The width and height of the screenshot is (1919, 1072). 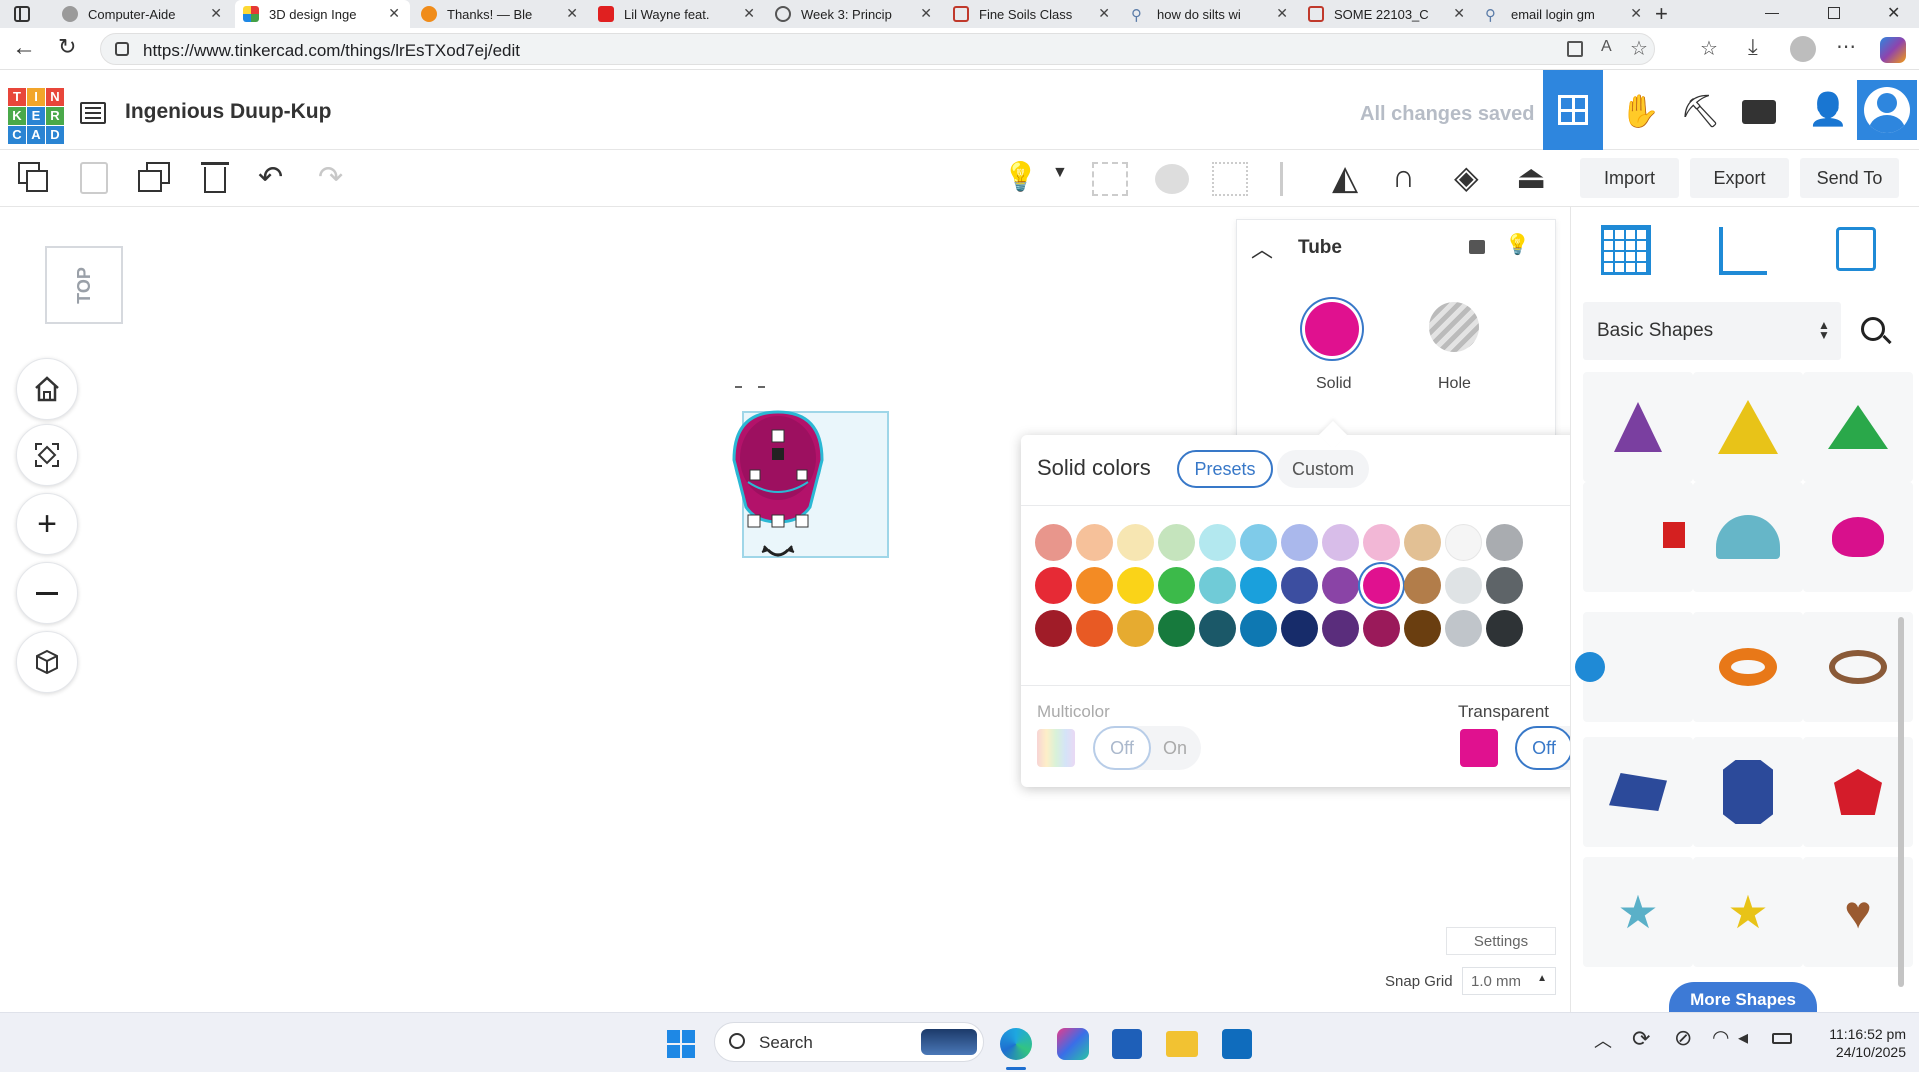 What do you see at coordinates (1759, 112) in the screenshot?
I see `sim-lab-icon` at bounding box center [1759, 112].